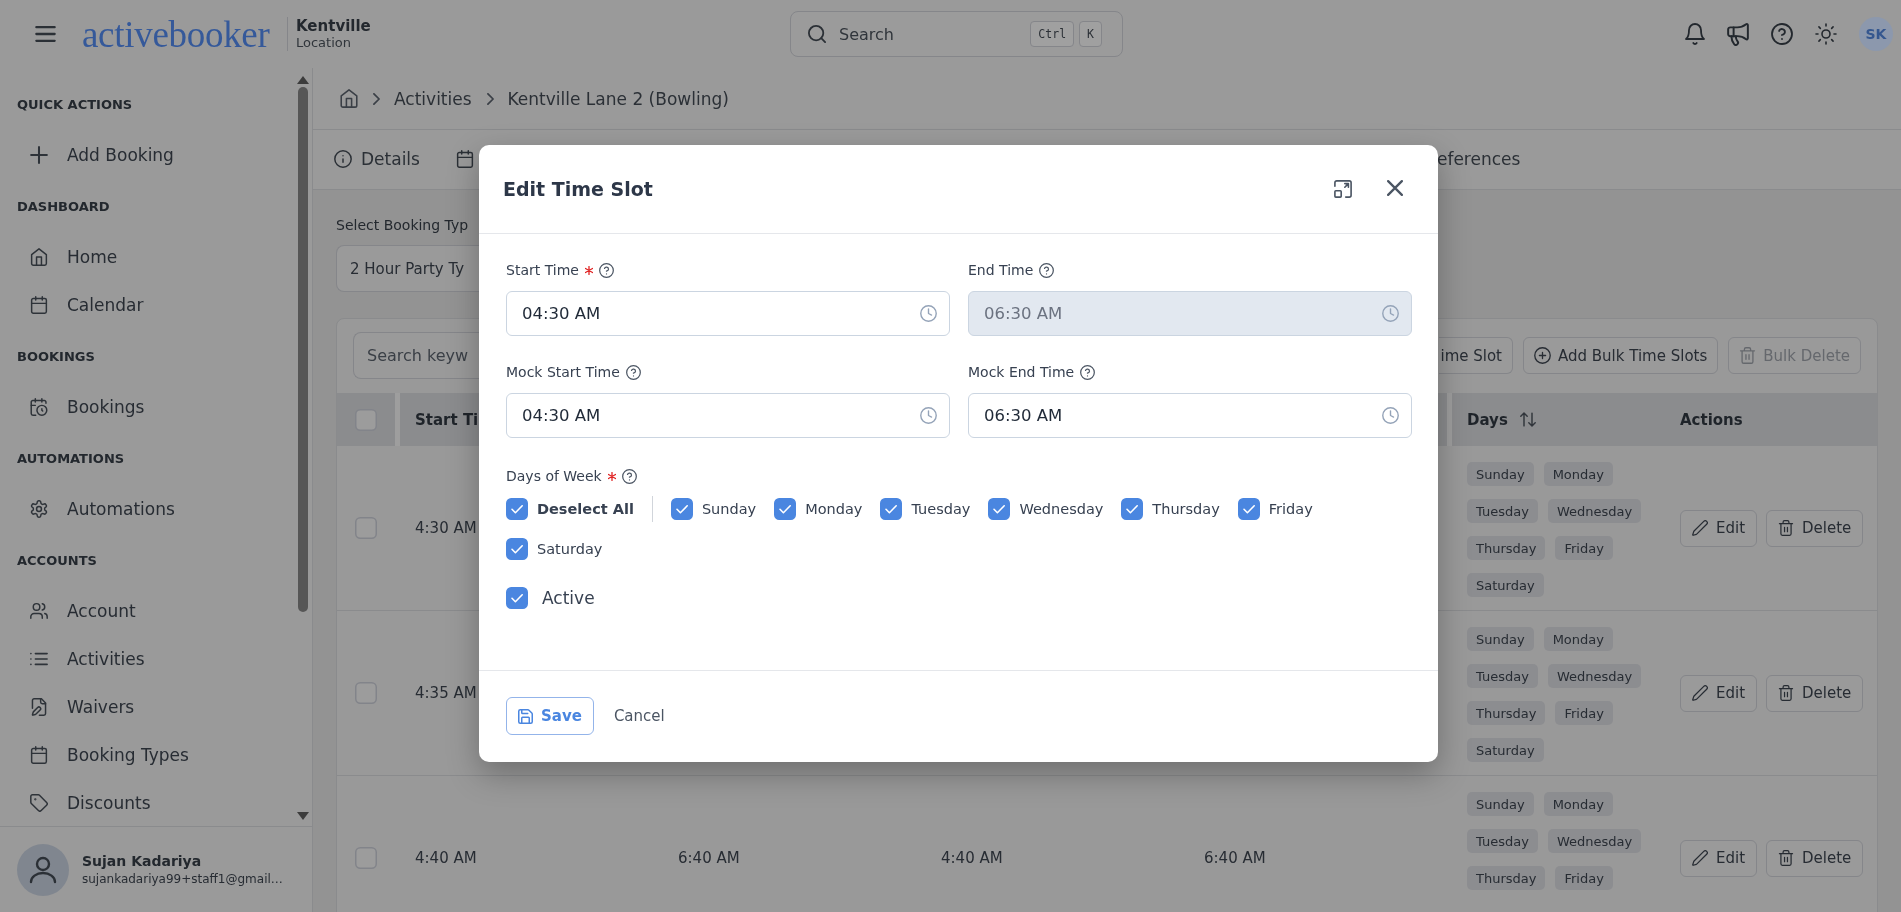 The height and width of the screenshot is (912, 1901). What do you see at coordinates (568, 598) in the screenshot?
I see `checkbox-label: Active` at bounding box center [568, 598].